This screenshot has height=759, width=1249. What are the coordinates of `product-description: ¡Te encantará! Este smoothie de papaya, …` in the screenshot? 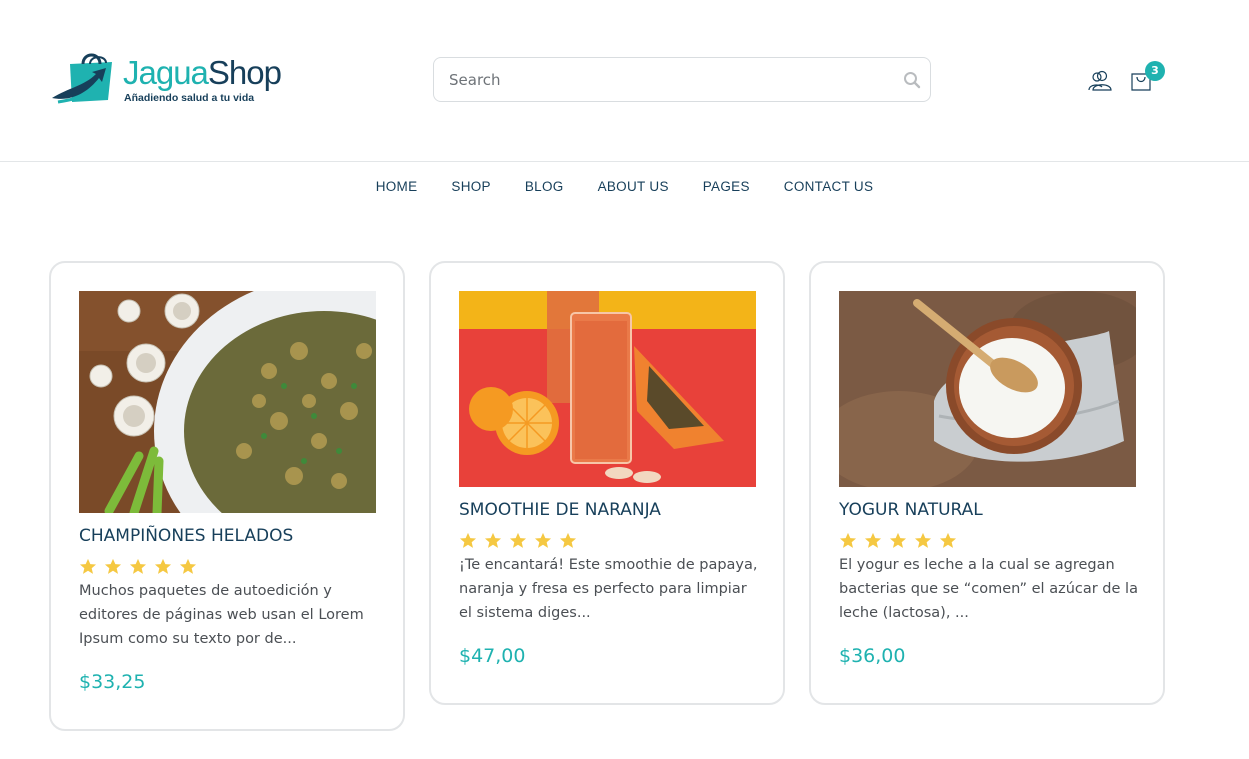 It's located at (608, 589).